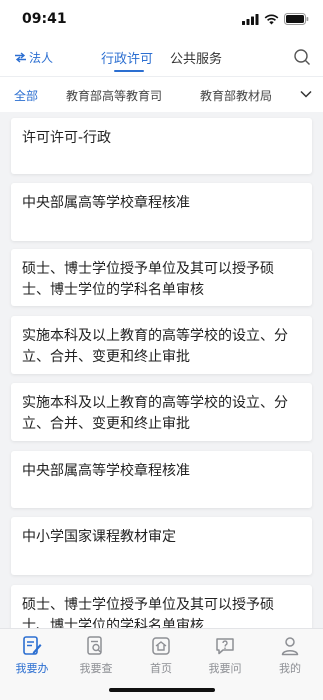  What do you see at coordinates (99, 537) in the screenshot?
I see `list-item-title: 中小学国家课程教材审定` at bounding box center [99, 537].